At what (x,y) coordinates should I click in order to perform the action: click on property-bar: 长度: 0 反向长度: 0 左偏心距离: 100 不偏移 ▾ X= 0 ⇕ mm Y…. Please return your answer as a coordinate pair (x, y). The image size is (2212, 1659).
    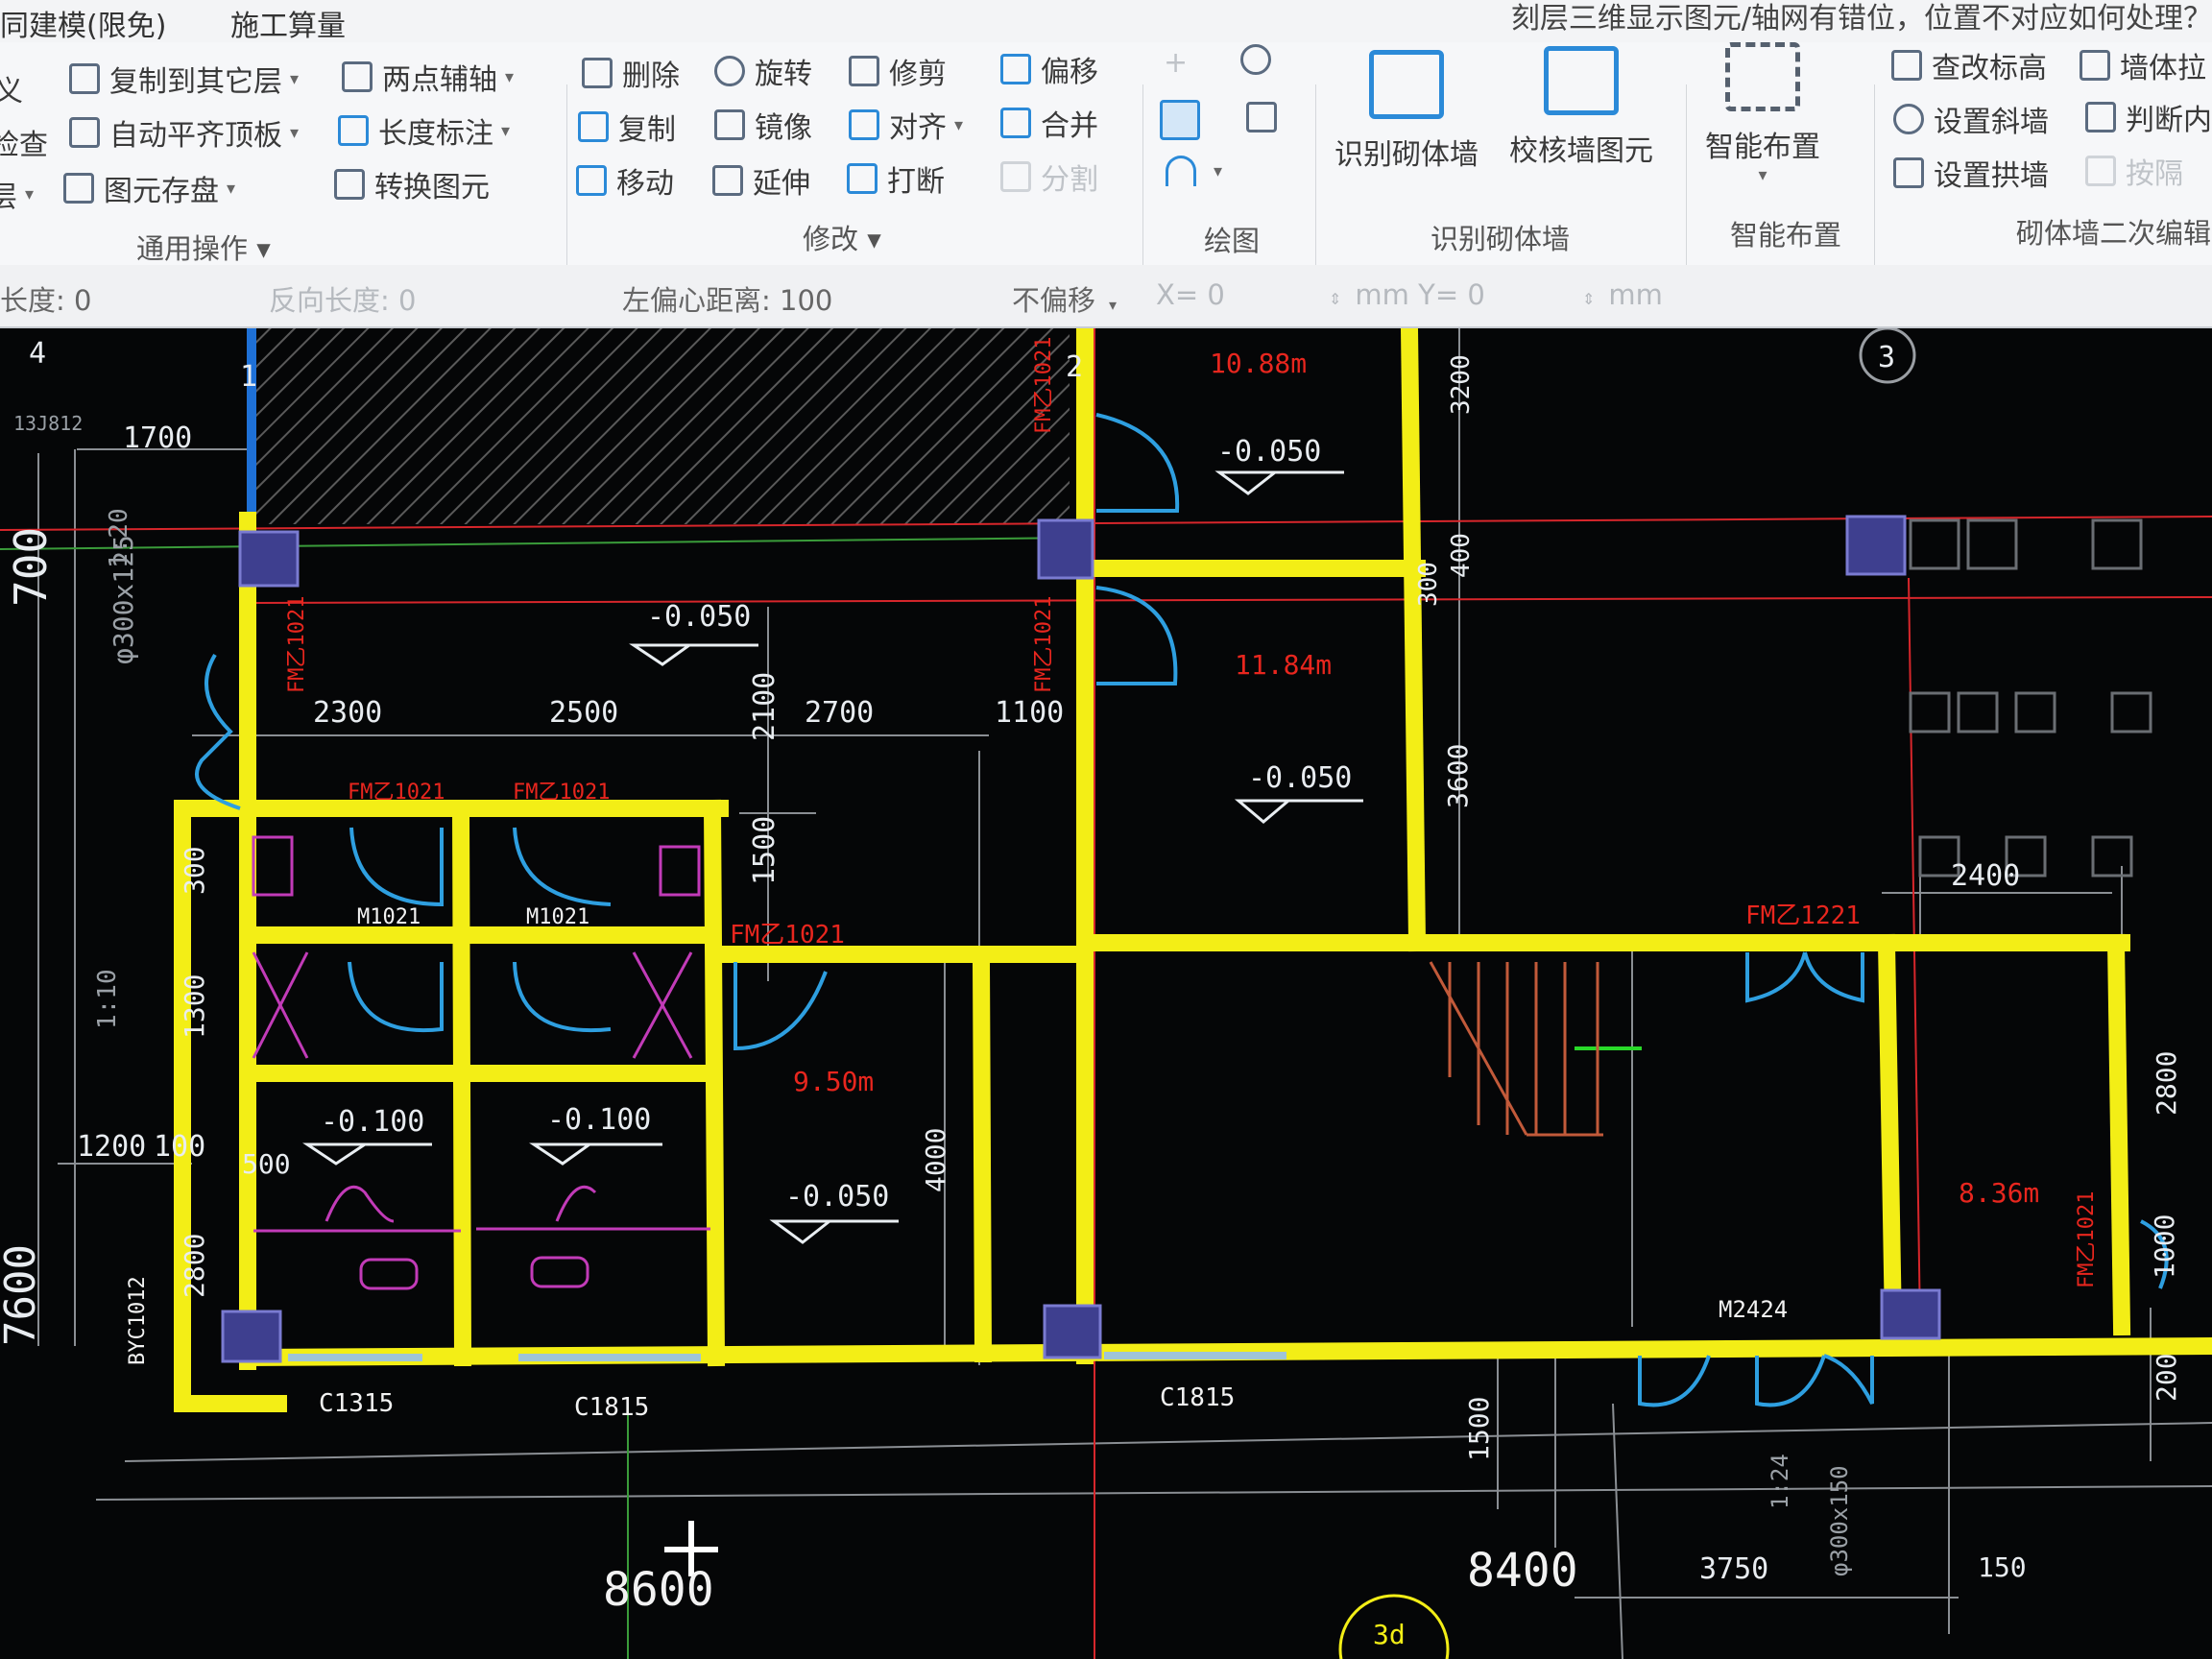
    Looking at the image, I should click on (1106, 296).